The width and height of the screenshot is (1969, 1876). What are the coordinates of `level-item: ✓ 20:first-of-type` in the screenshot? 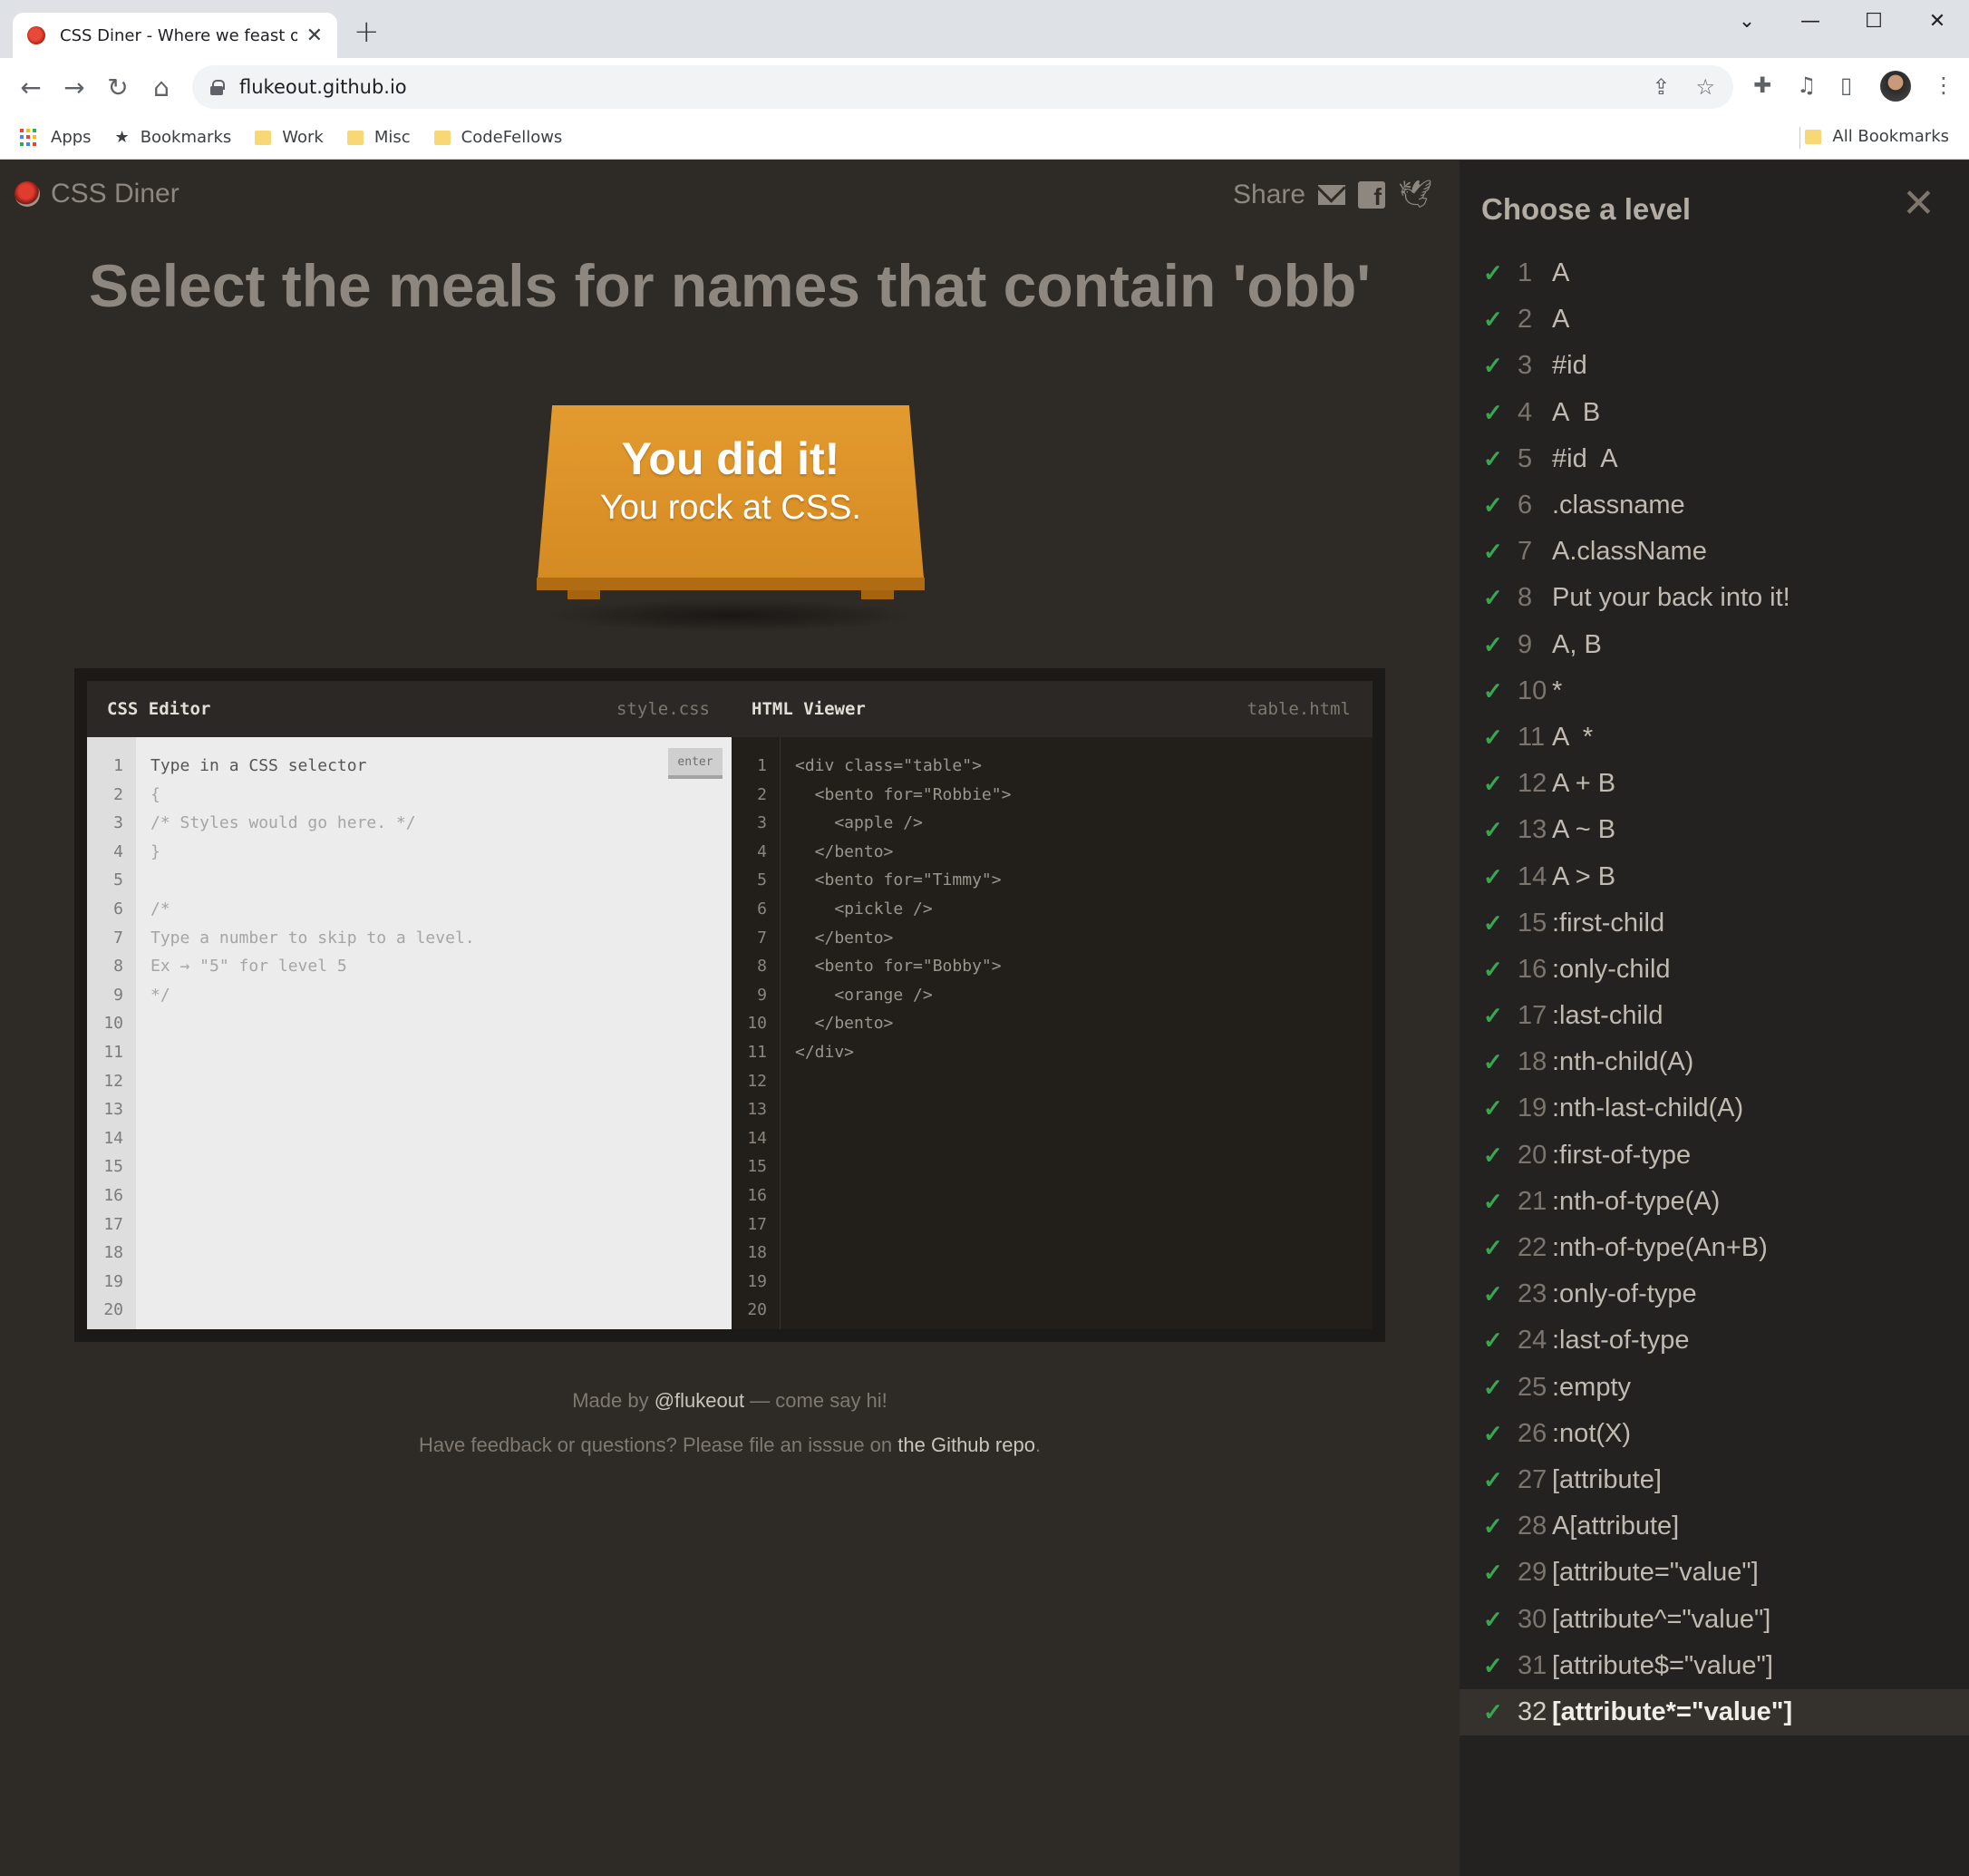 It's located at (1715, 1155).